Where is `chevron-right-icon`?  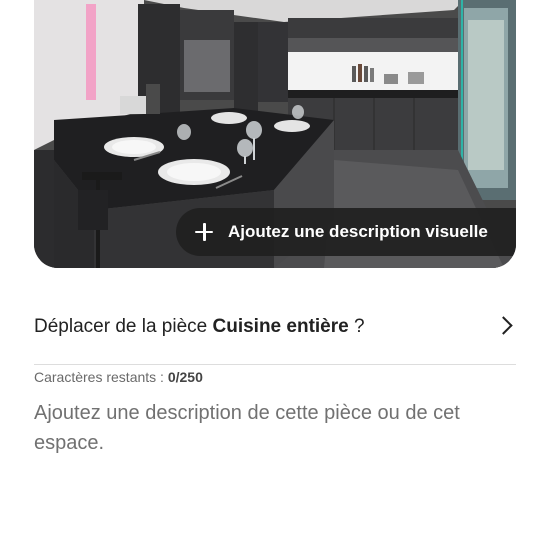
chevron-right-icon is located at coordinates (503, 325).